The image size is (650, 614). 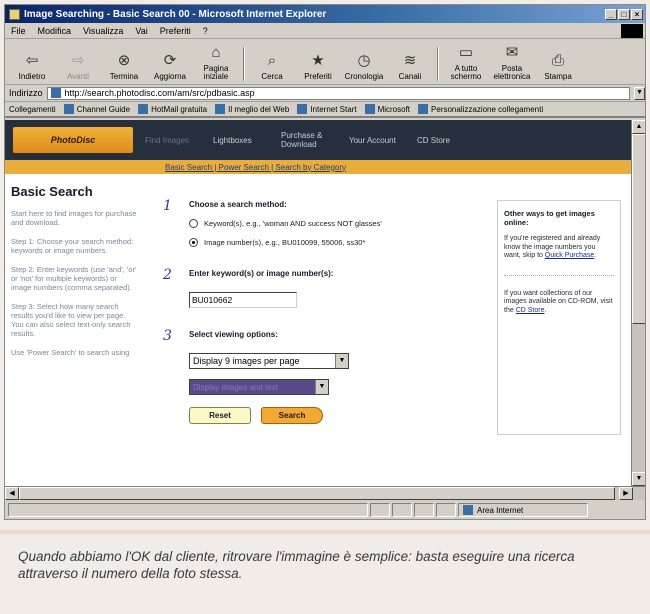 I want to click on menu-bar: File Modifica Visualizza Vai Preferiti ?, so click(x=325, y=31).